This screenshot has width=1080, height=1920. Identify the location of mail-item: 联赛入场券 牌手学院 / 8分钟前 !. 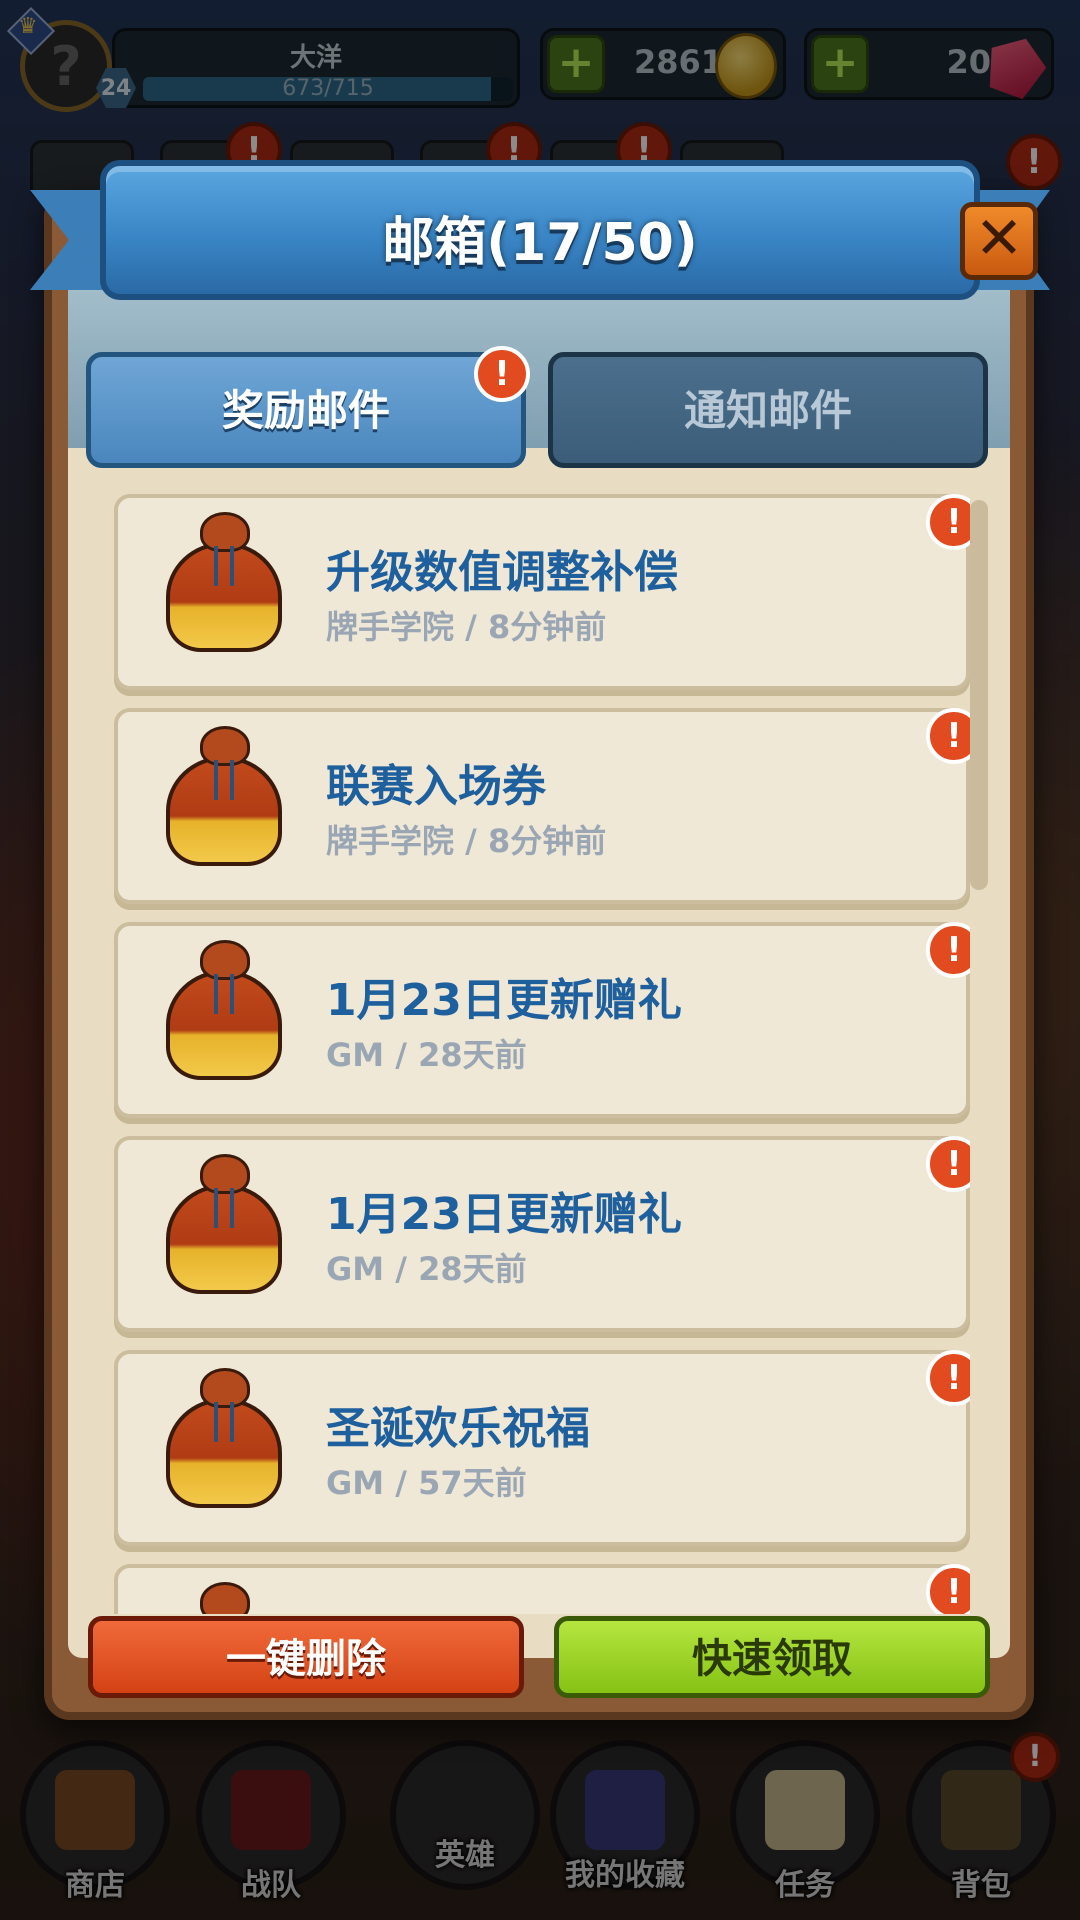
(542, 806).